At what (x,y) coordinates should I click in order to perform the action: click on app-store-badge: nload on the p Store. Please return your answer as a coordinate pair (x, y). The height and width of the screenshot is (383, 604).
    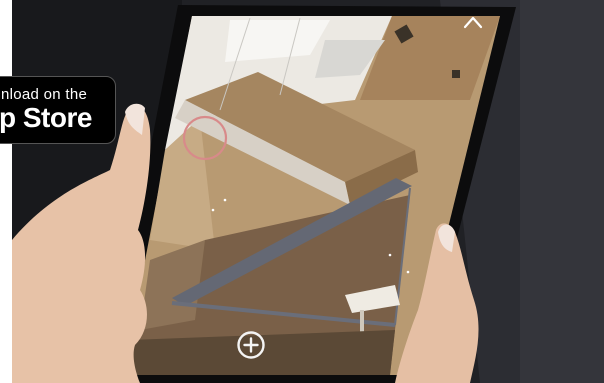
    Looking at the image, I should click on (58, 110).